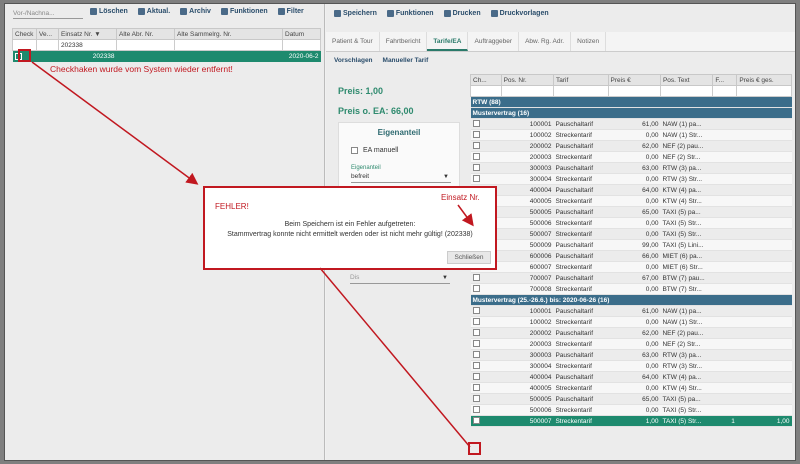 This screenshot has width=800, height=464. What do you see at coordinates (474, 448) in the screenshot?
I see `annotation-highlight-selected` at bounding box center [474, 448].